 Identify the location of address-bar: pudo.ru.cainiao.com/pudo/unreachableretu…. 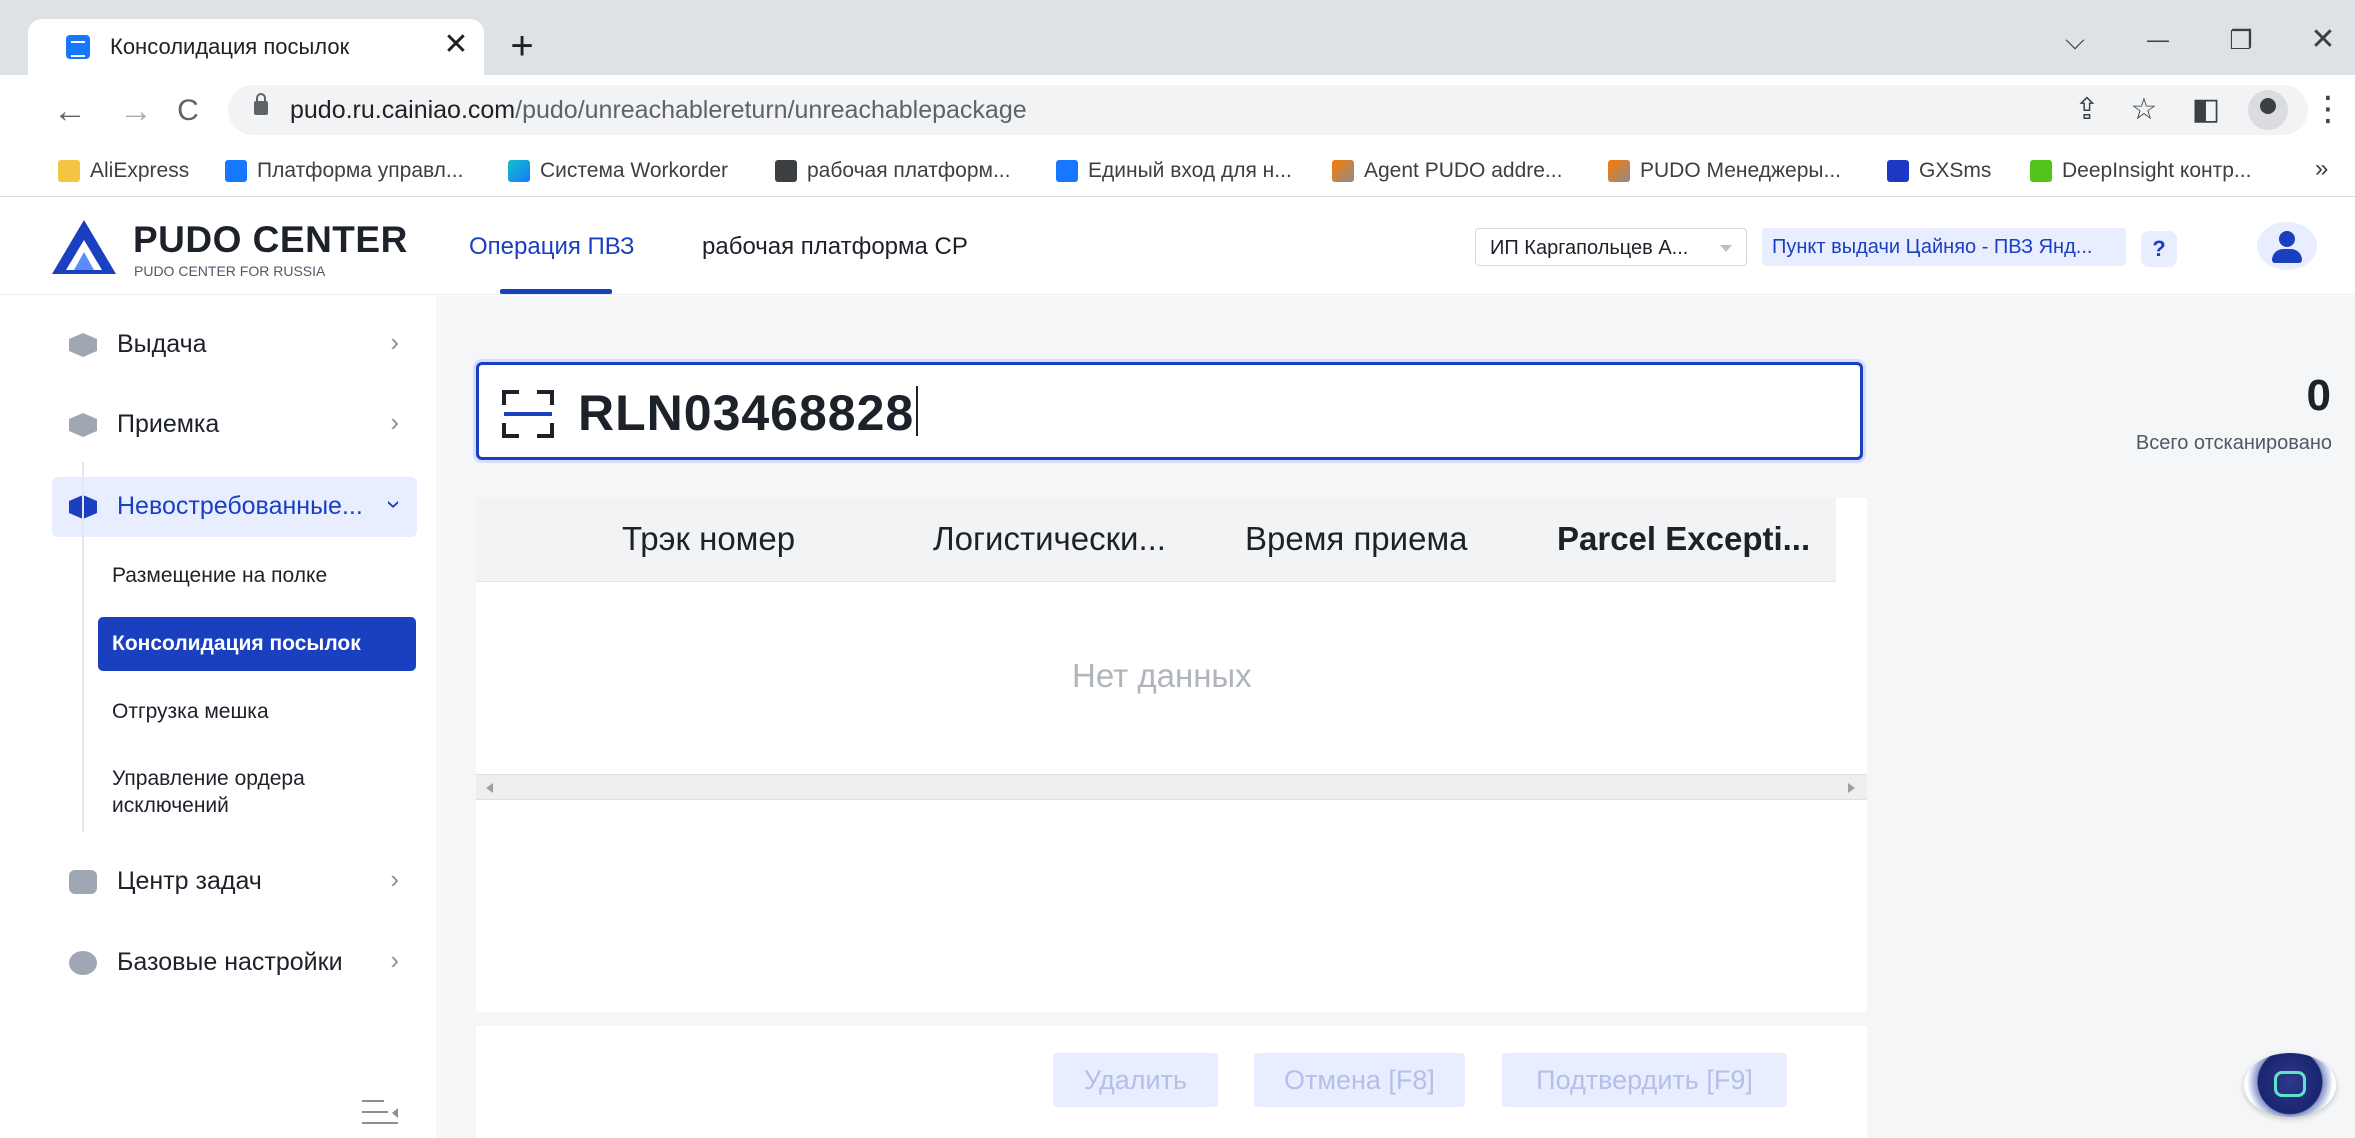
(1268, 110).